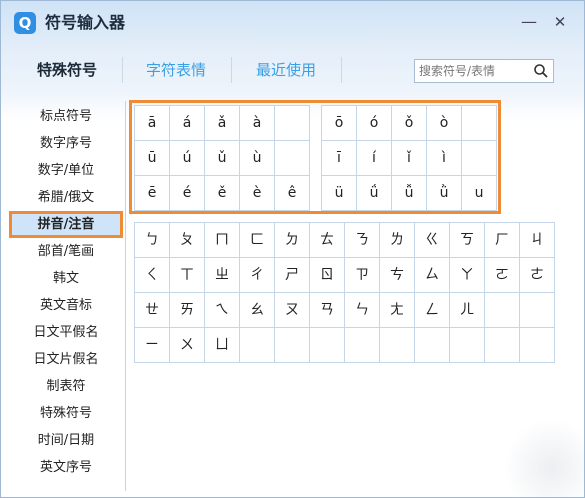  What do you see at coordinates (397, 240) in the screenshot?
I see `symbol-cell: ㄌ` at bounding box center [397, 240].